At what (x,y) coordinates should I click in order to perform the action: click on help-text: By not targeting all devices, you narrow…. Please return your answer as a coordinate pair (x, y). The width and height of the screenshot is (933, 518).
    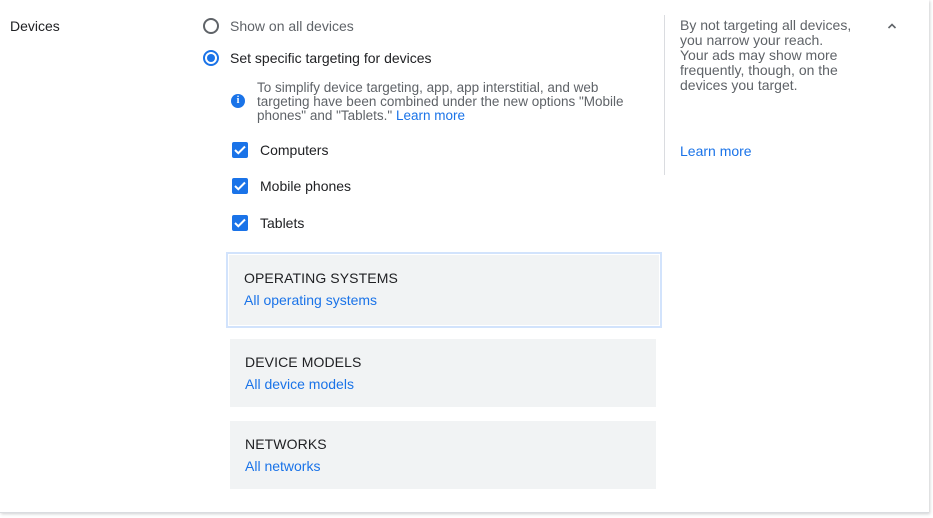
    Looking at the image, I should click on (766, 55).